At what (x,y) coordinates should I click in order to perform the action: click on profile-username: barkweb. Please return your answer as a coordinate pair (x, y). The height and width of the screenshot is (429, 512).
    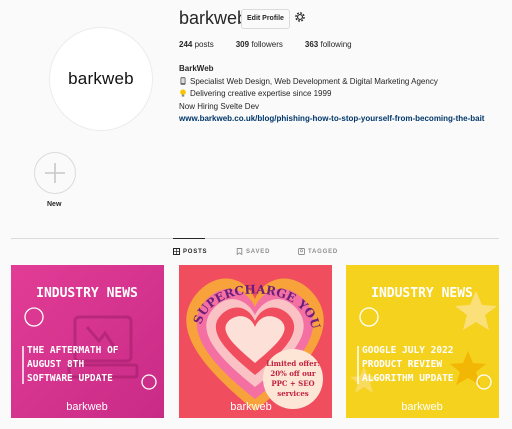
    Looking at the image, I should click on (213, 18).